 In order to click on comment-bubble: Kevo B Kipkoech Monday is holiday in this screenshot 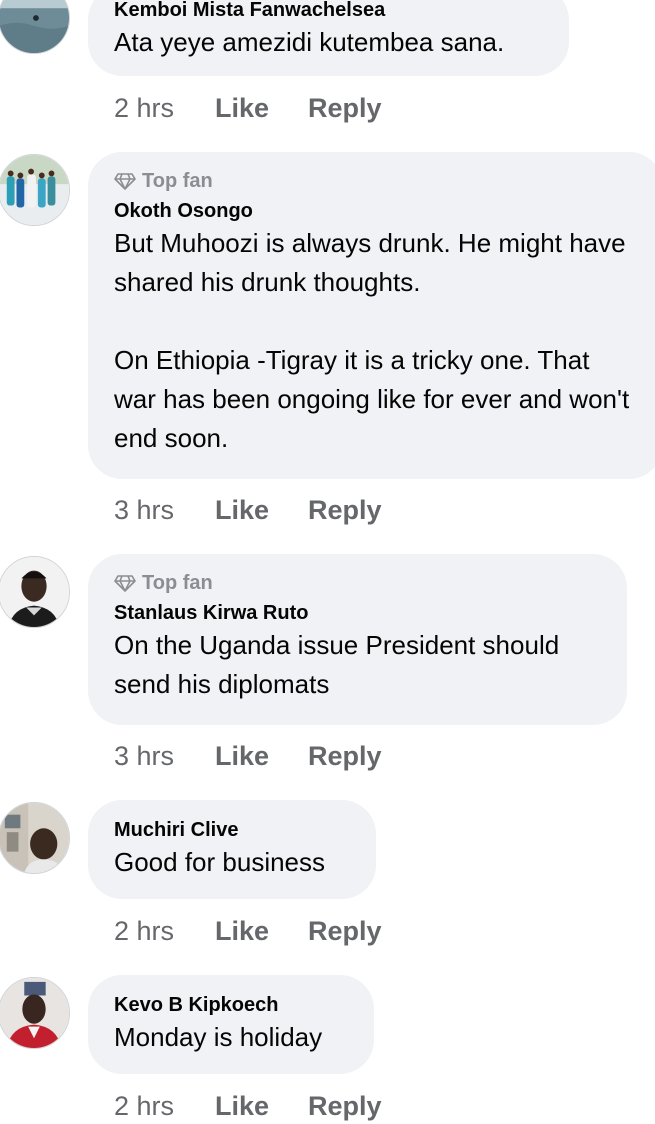, I will do `click(231, 1024)`.